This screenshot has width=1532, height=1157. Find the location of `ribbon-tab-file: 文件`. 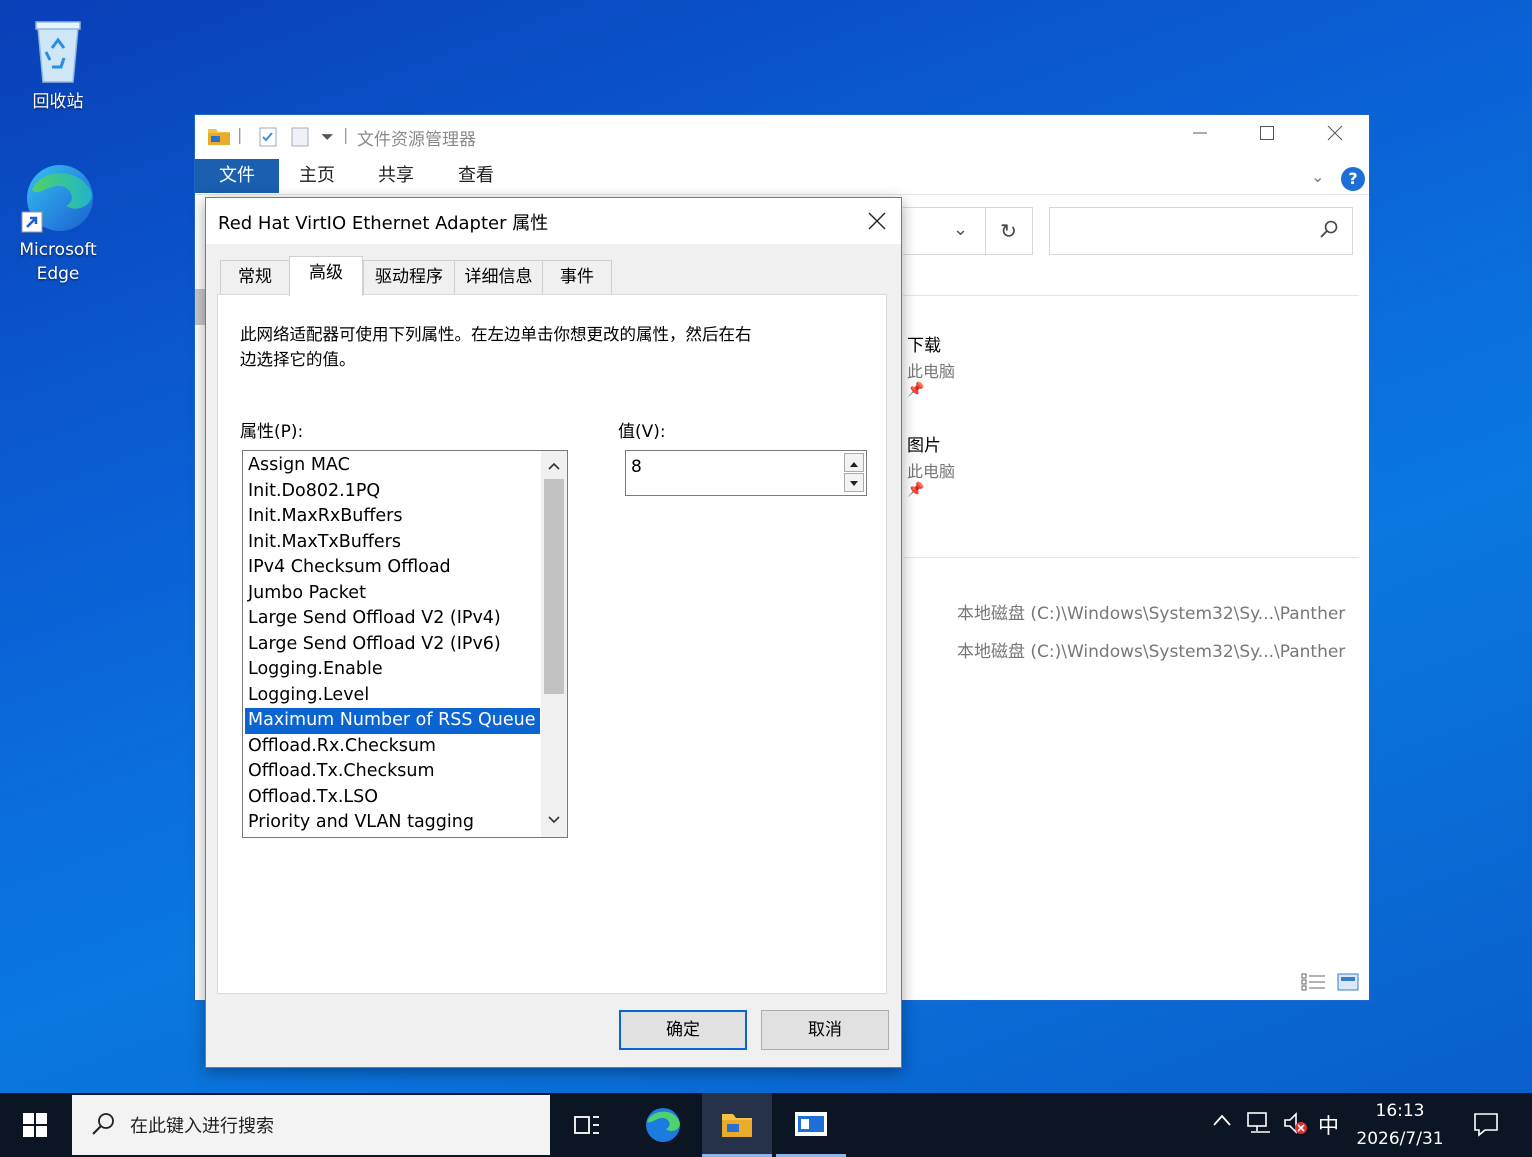

ribbon-tab-file: 文件 is located at coordinates (237, 176).